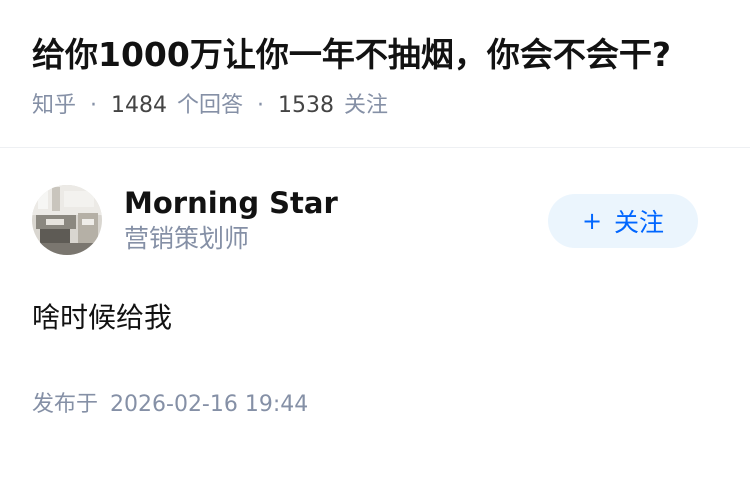  Describe the element at coordinates (65, 404) in the screenshot. I see `published-label: 发布于` at that location.